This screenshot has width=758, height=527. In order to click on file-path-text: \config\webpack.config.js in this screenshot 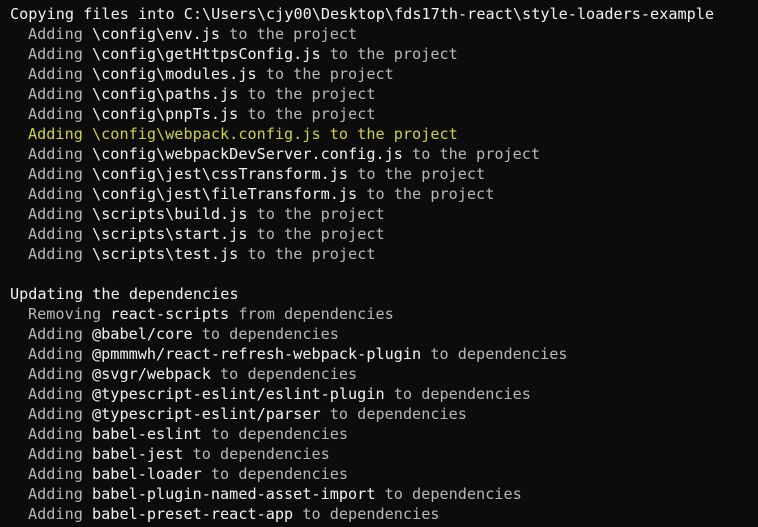, I will do `click(206, 134)`.